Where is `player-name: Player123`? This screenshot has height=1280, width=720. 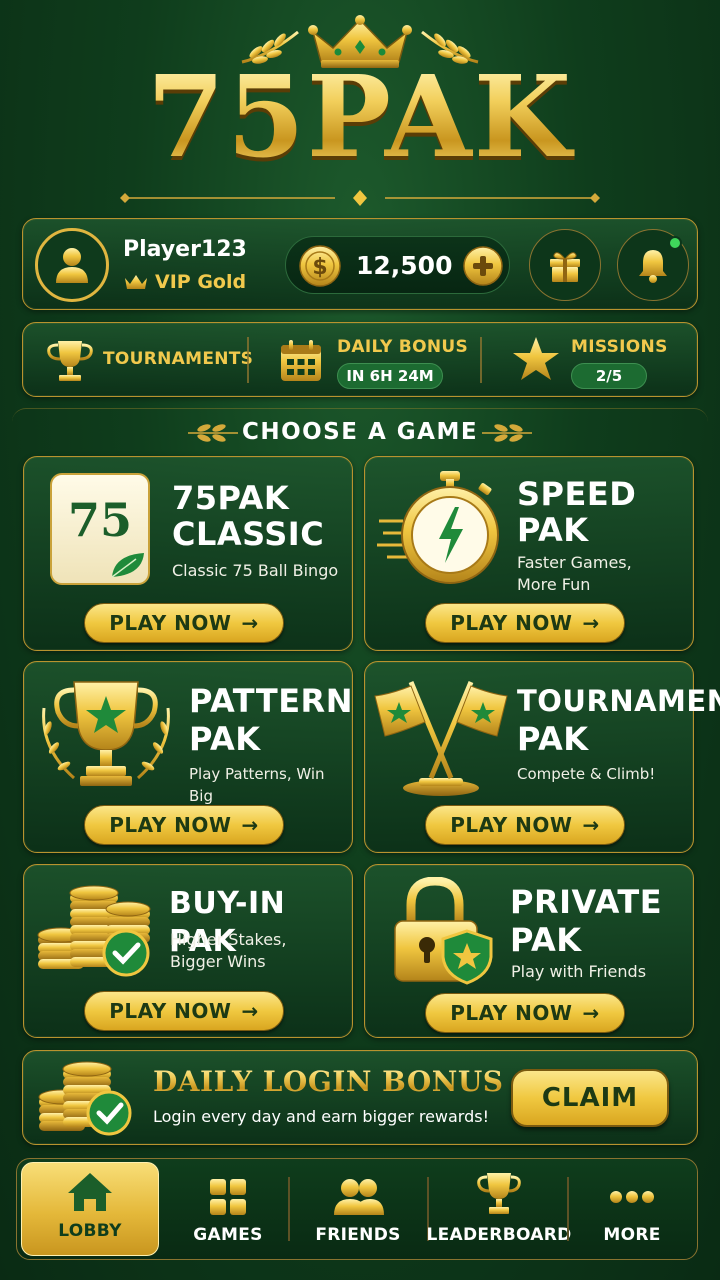 player-name: Player123 is located at coordinates (185, 249).